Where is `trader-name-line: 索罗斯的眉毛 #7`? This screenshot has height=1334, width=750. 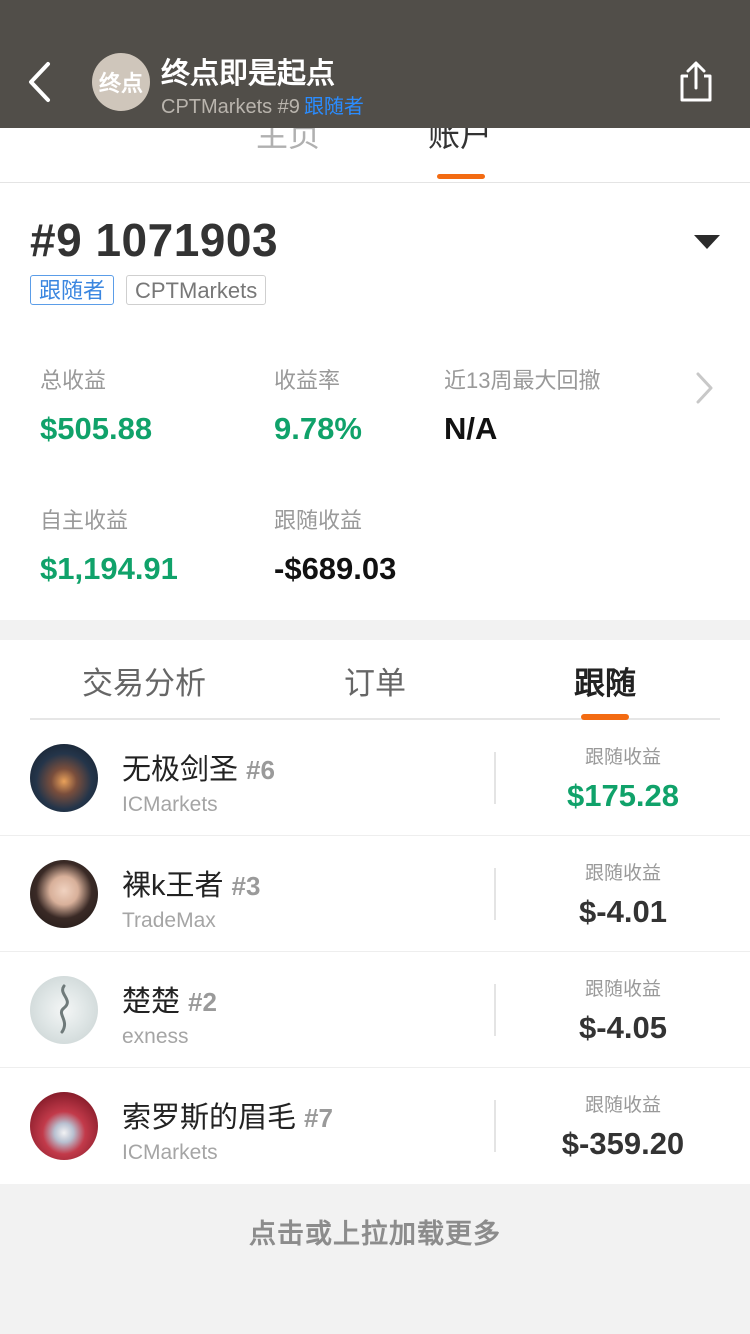 trader-name-line: 索罗斯的眉毛 #7 is located at coordinates (227, 1115).